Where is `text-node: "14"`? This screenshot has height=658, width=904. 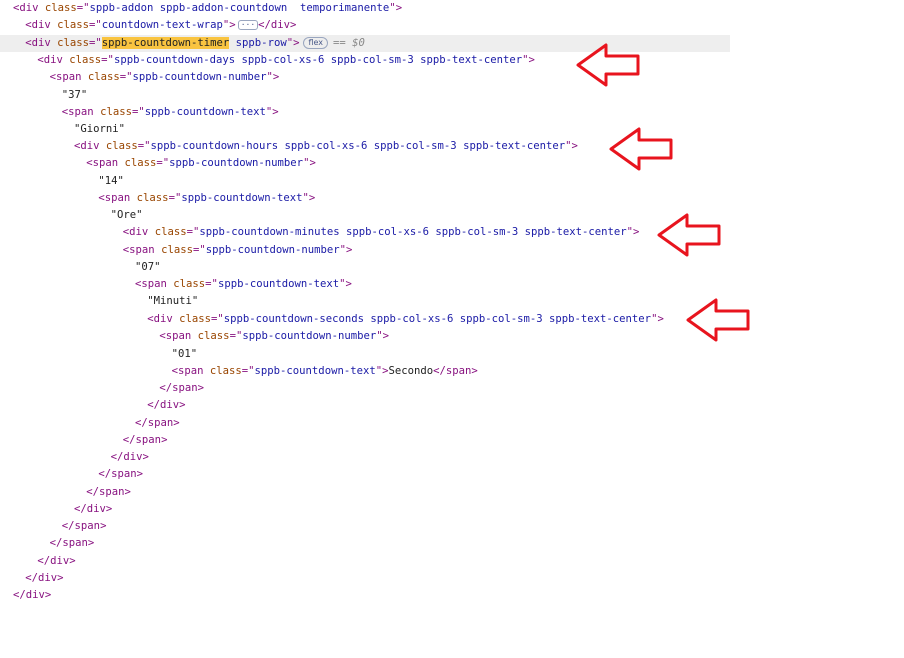
text-node: "14" is located at coordinates (111, 181).